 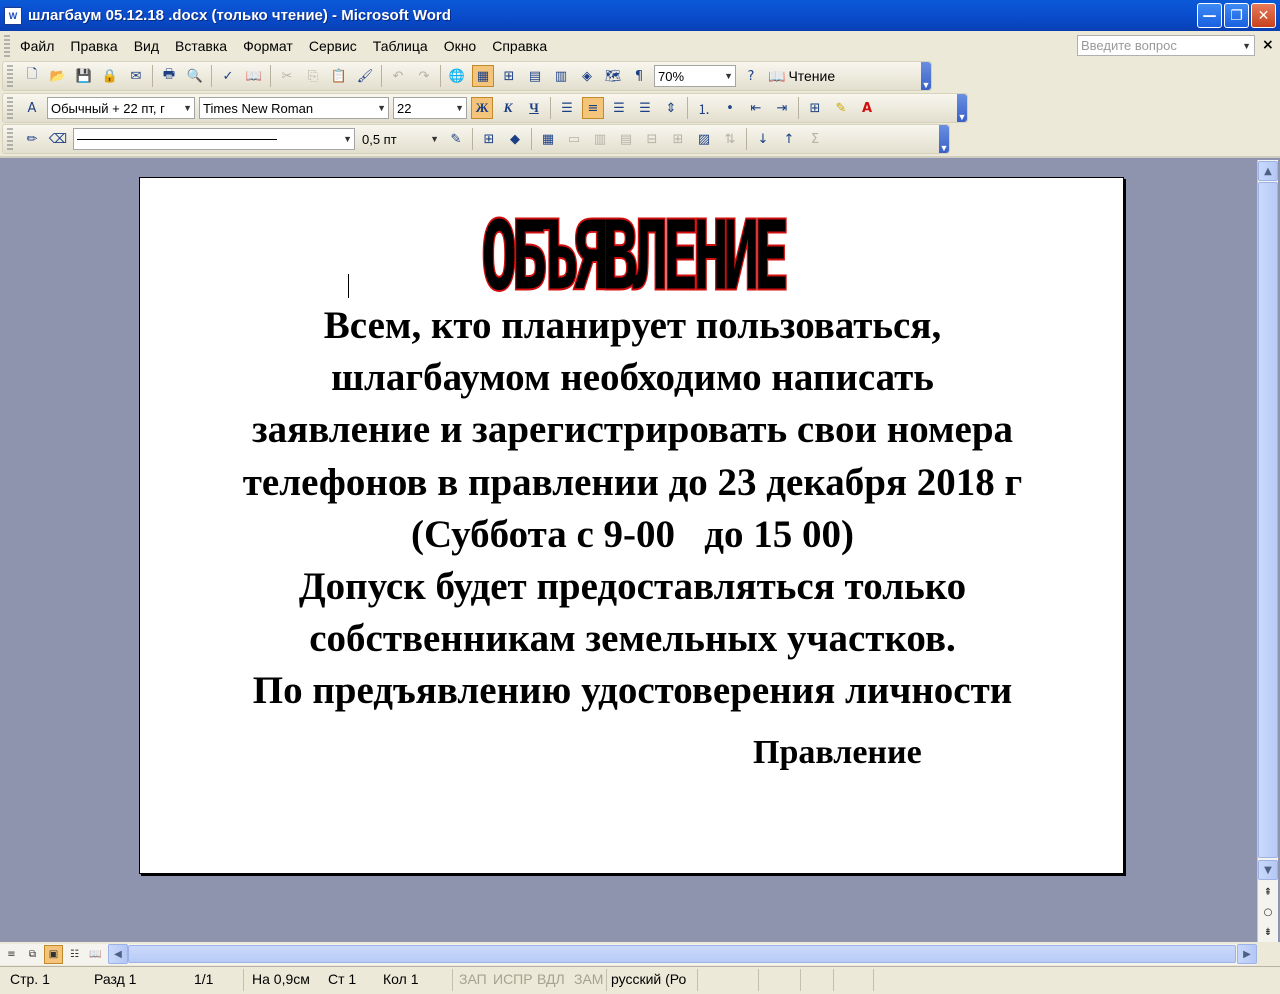 I want to click on columns-icon: ▥, so click(x=561, y=76).